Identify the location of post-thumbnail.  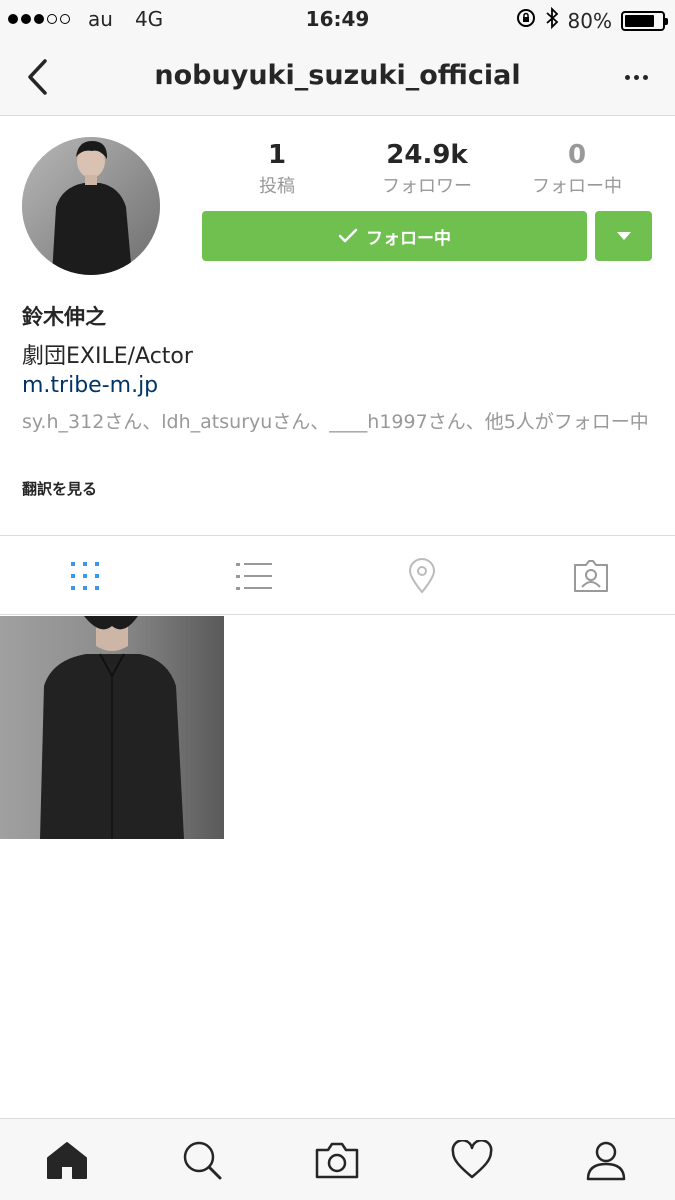
(112, 727).